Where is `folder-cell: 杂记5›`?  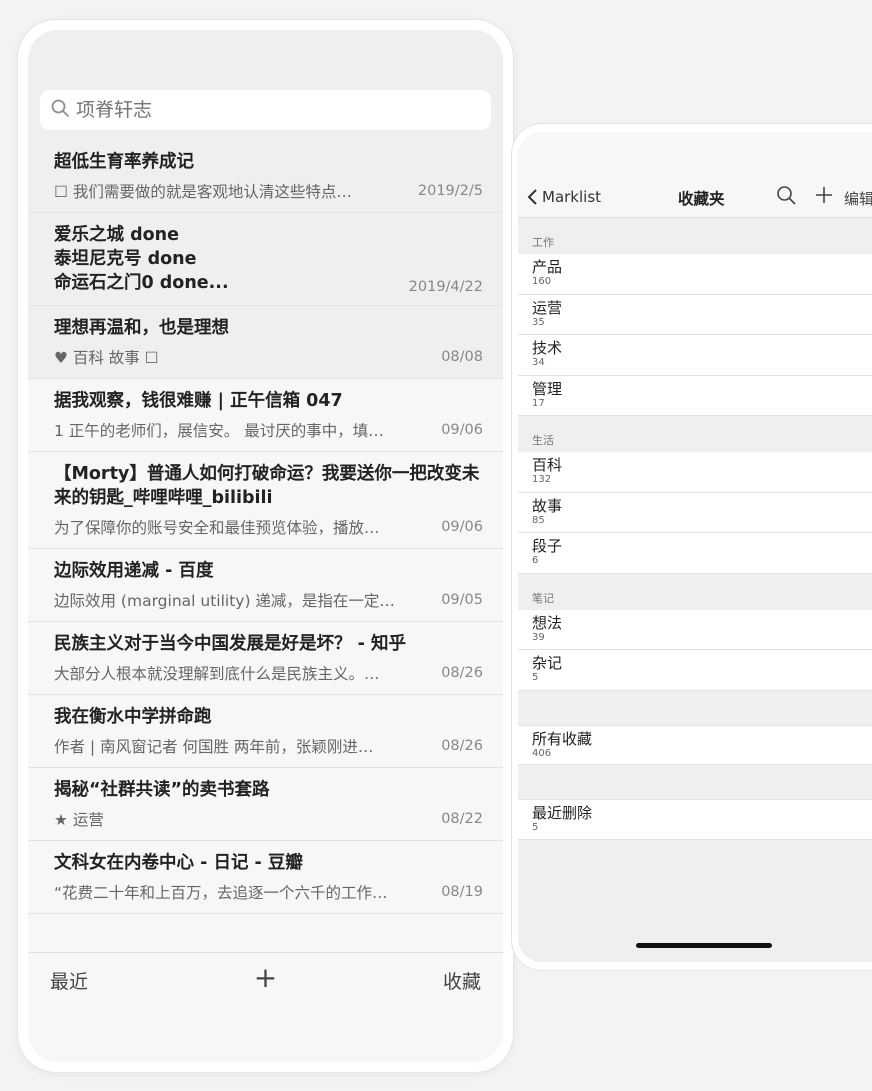
folder-cell: 杂记5› is located at coordinates (695, 670).